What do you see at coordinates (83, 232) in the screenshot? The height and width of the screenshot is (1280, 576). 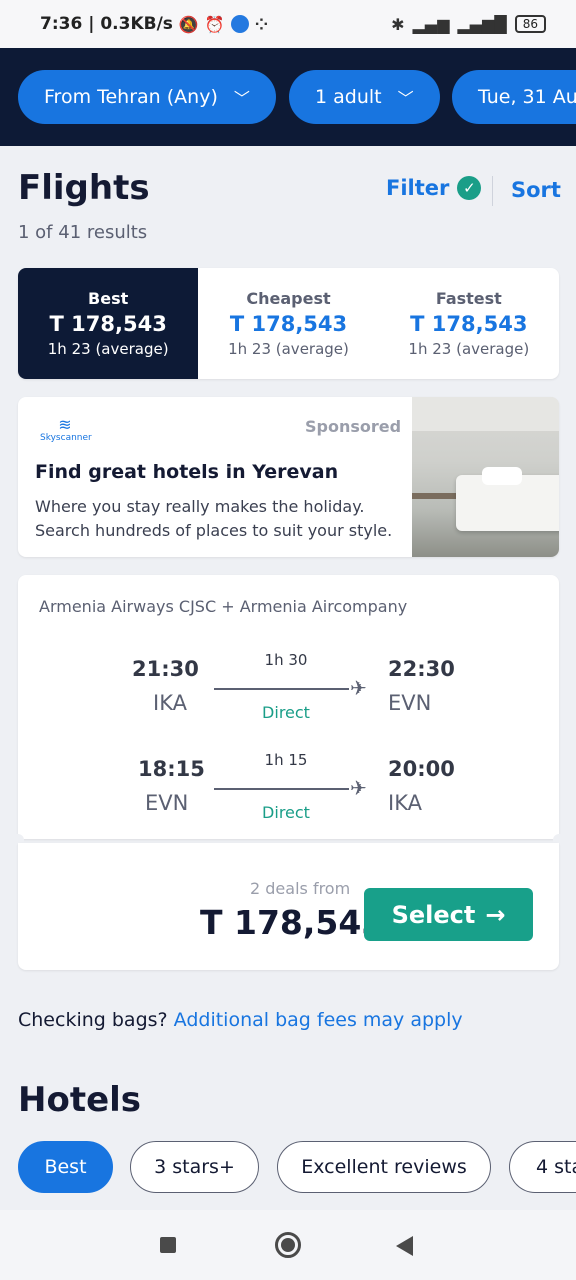 I see `results-count: 1 of 41 results` at bounding box center [83, 232].